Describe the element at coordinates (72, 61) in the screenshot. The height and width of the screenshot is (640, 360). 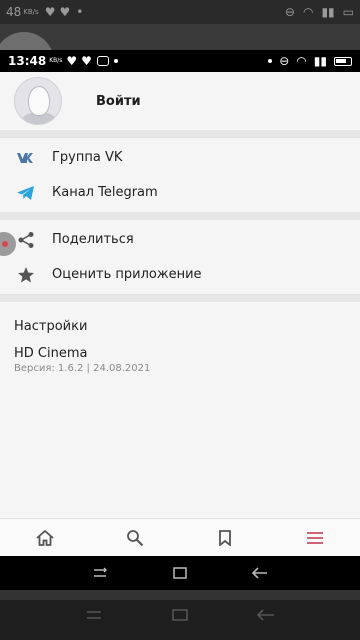
I see `heart-icon: ♥` at that location.